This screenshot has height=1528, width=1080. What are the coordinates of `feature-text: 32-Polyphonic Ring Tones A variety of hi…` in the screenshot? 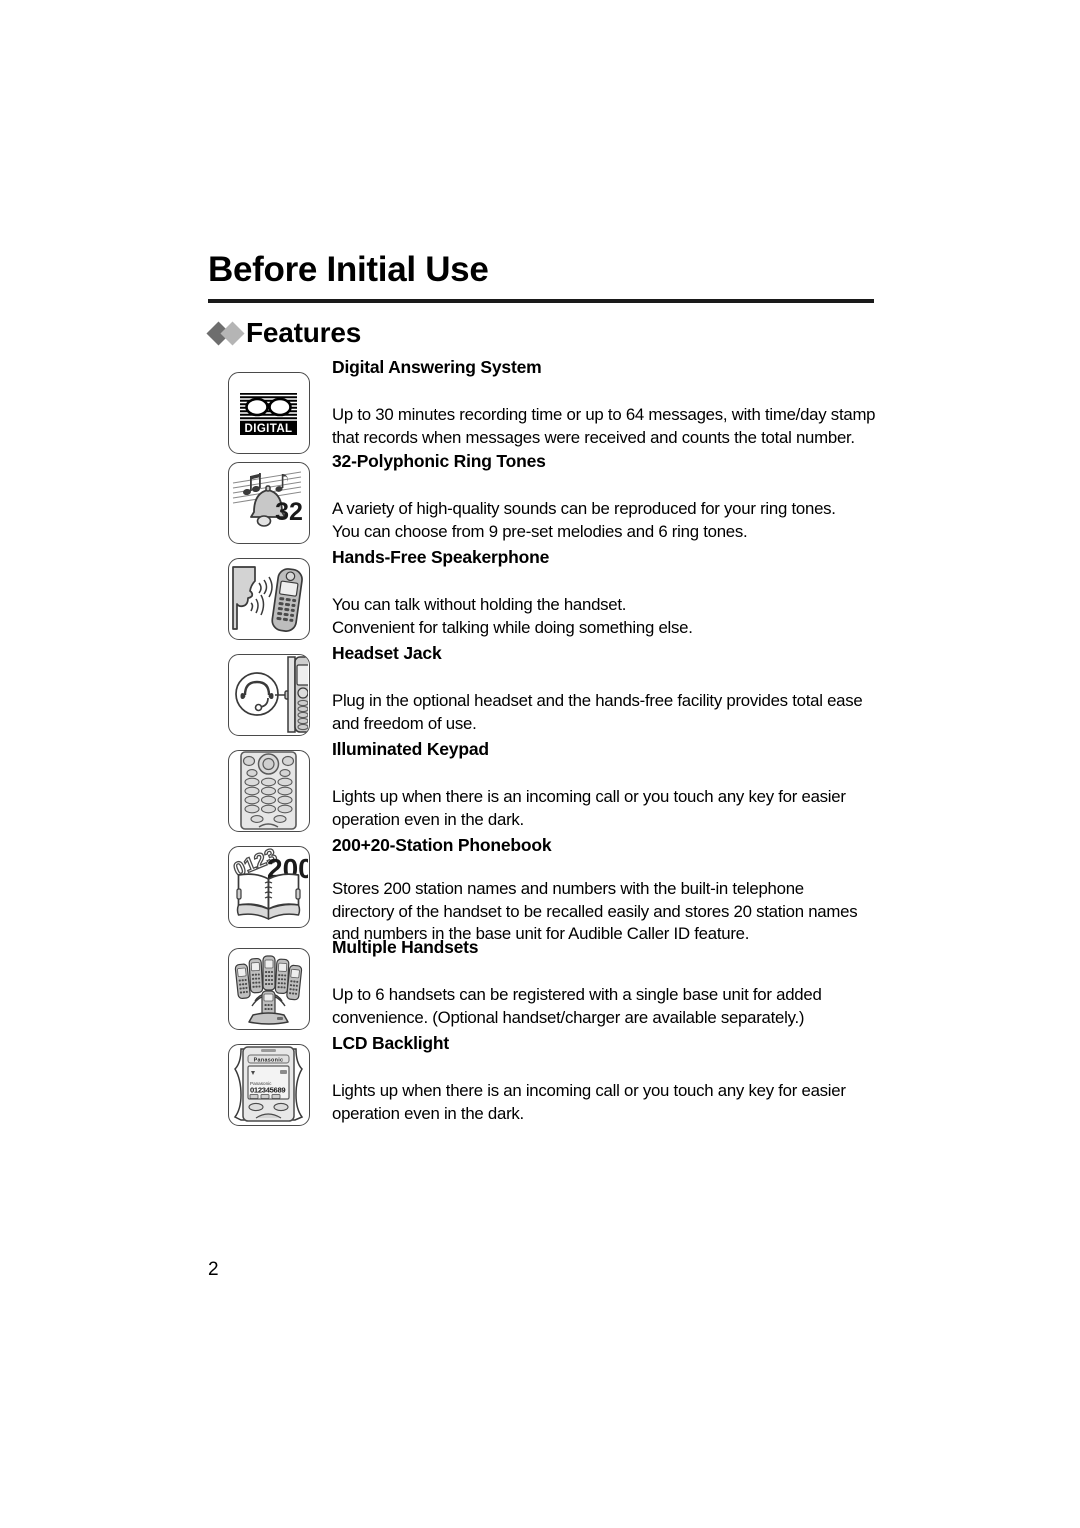 It's located at (605, 496).